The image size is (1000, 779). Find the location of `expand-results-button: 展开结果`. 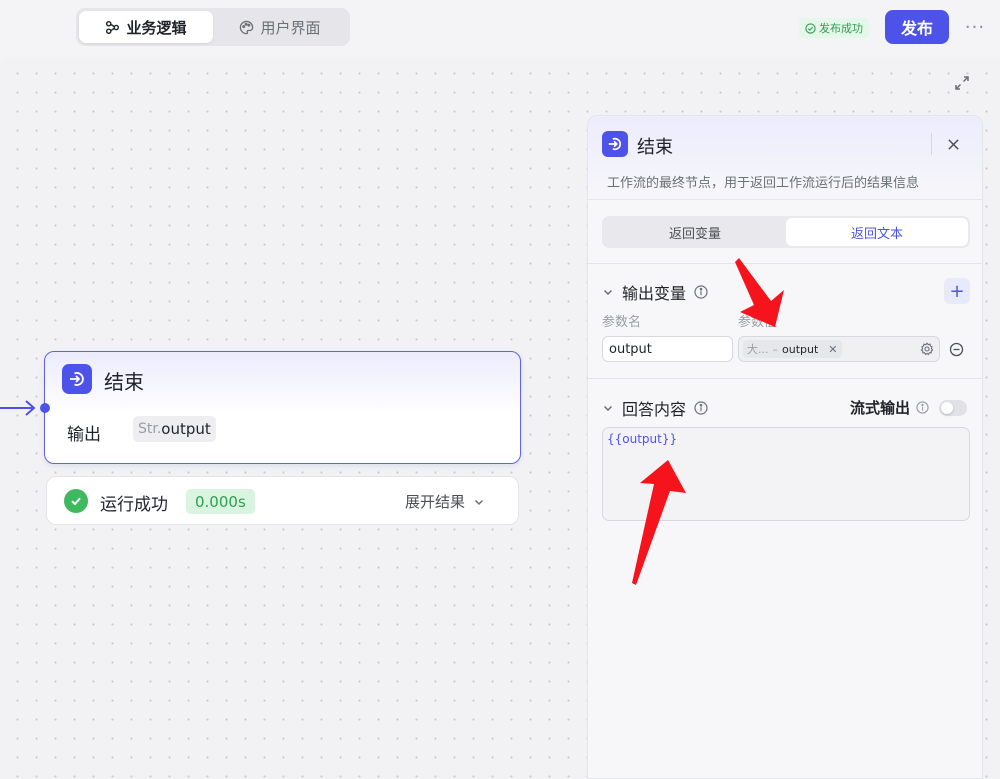

expand-results-button: 展开结果 is located at coordinates (445, 501).